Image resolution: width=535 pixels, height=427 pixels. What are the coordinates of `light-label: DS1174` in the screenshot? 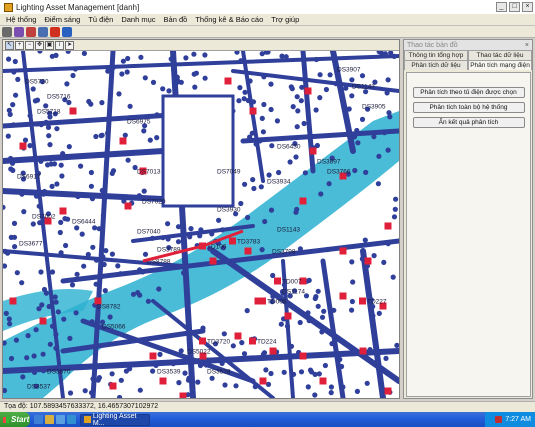 It's located at (293, 292).